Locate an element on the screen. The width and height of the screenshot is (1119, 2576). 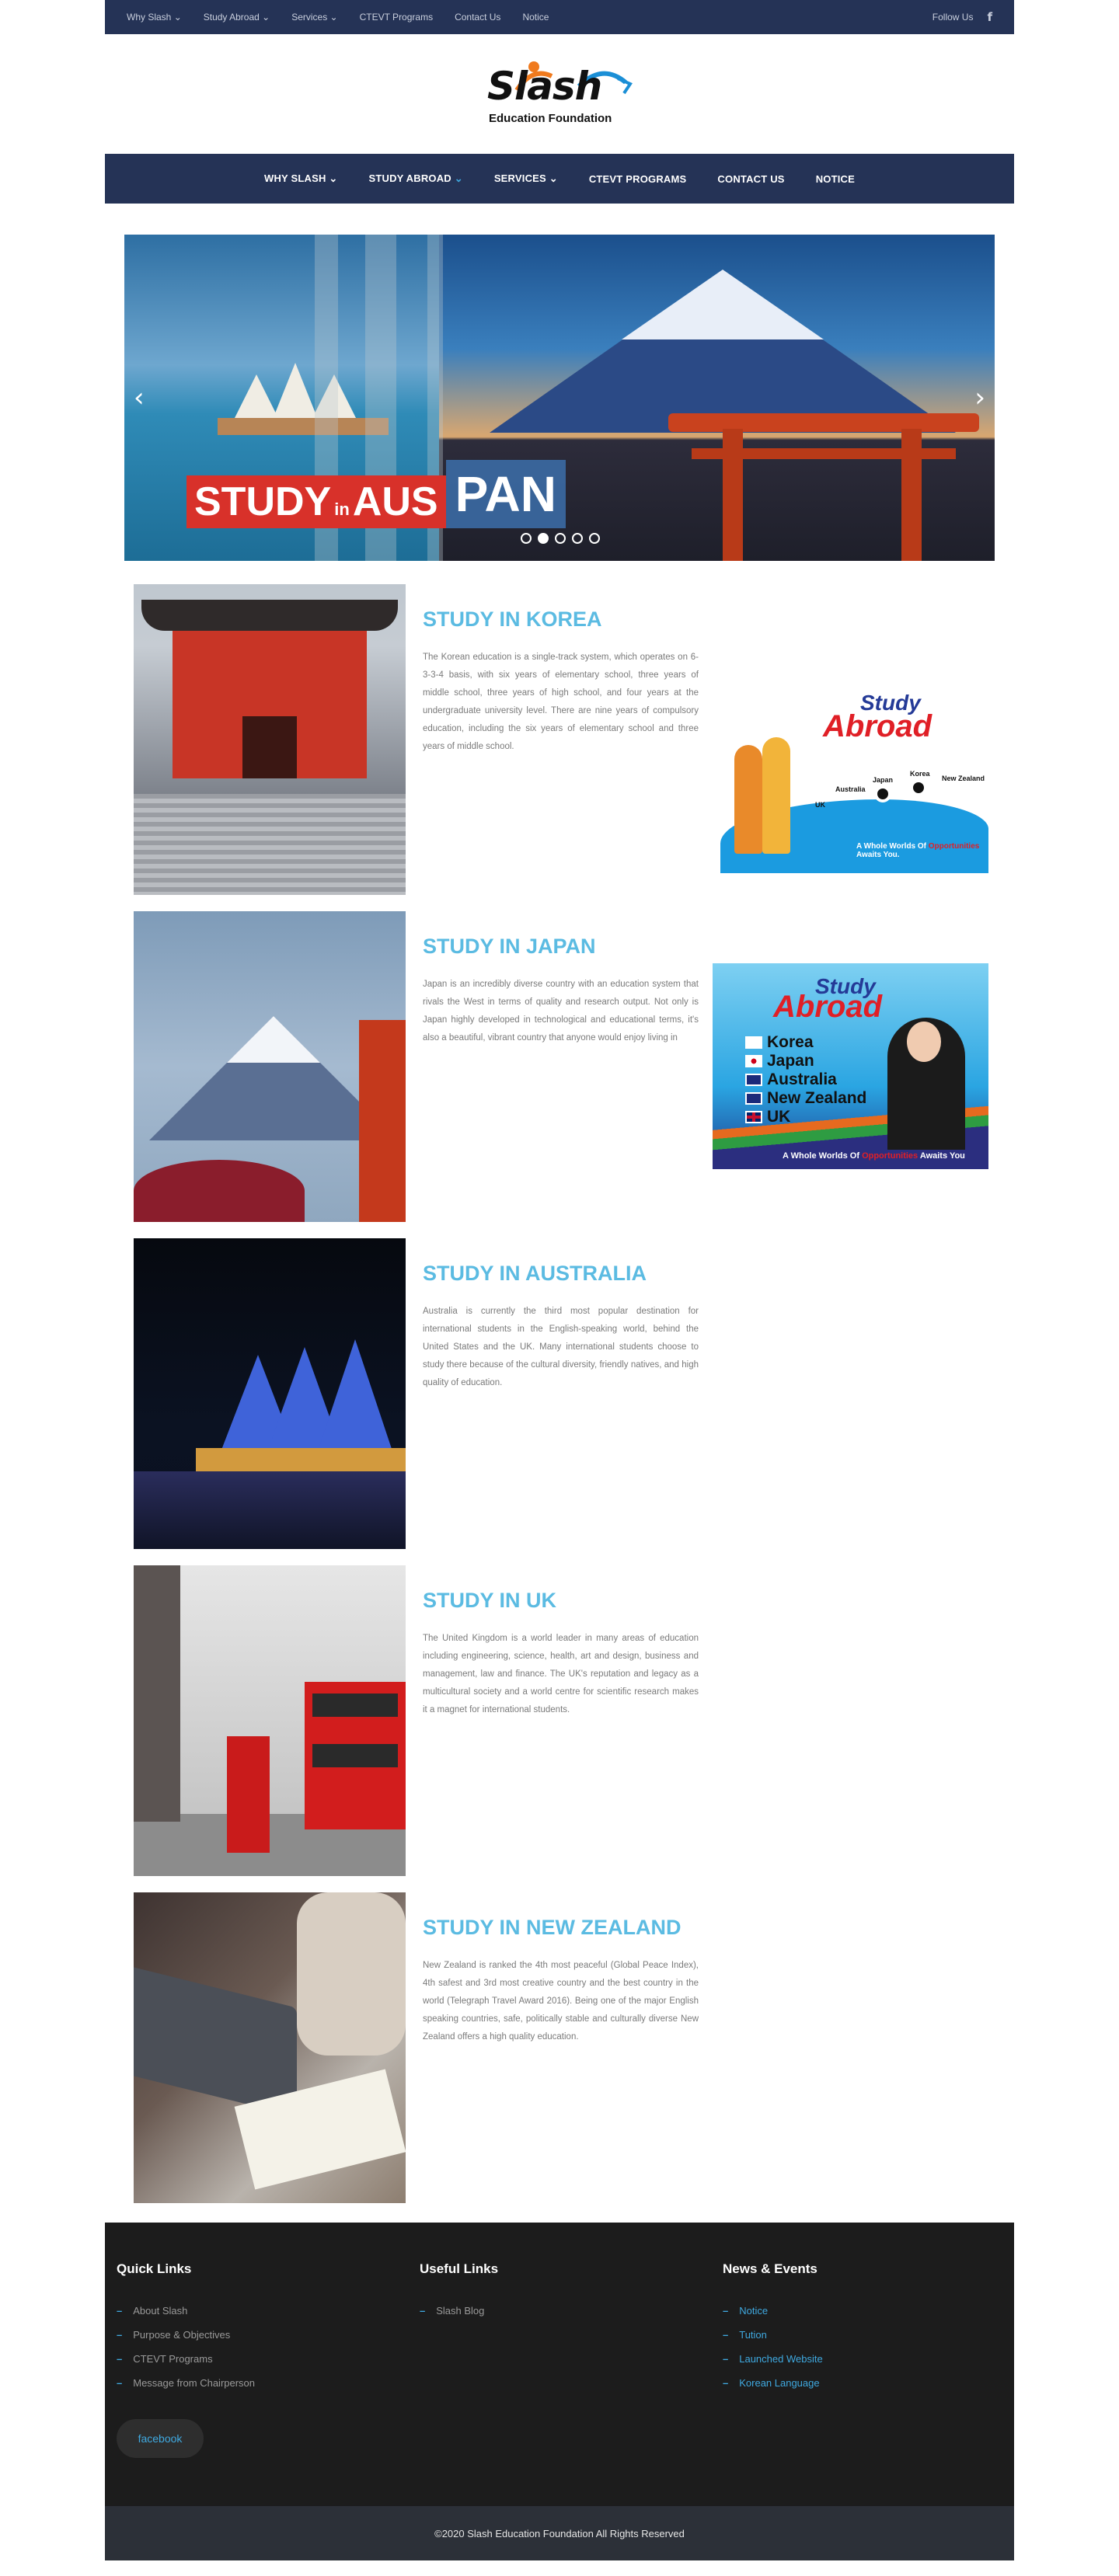
study-title: STUDY IN JAPAN is located at coordinates (561, 947).